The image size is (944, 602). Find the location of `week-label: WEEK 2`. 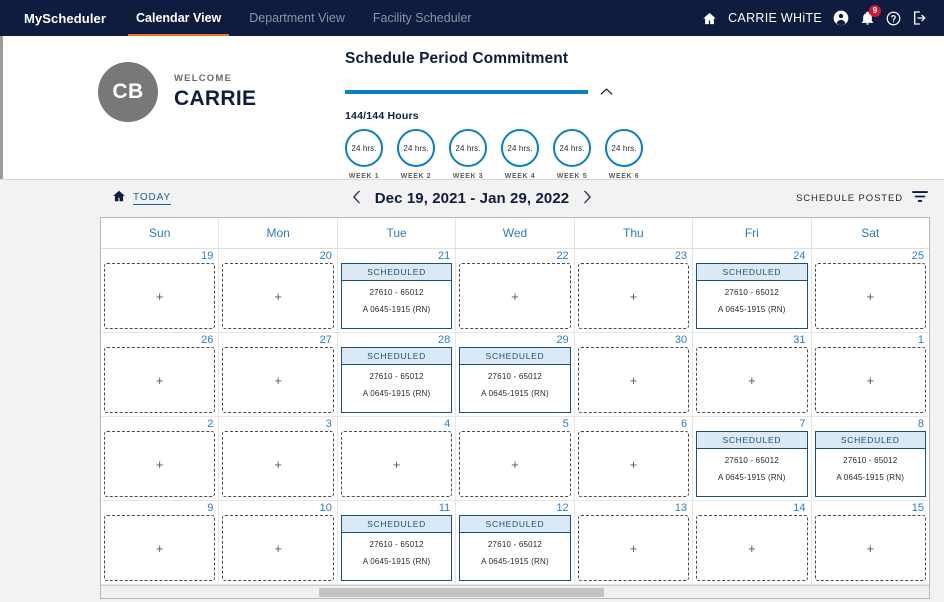

week-label: WEEK 2 is located at coordinates (416, 176).